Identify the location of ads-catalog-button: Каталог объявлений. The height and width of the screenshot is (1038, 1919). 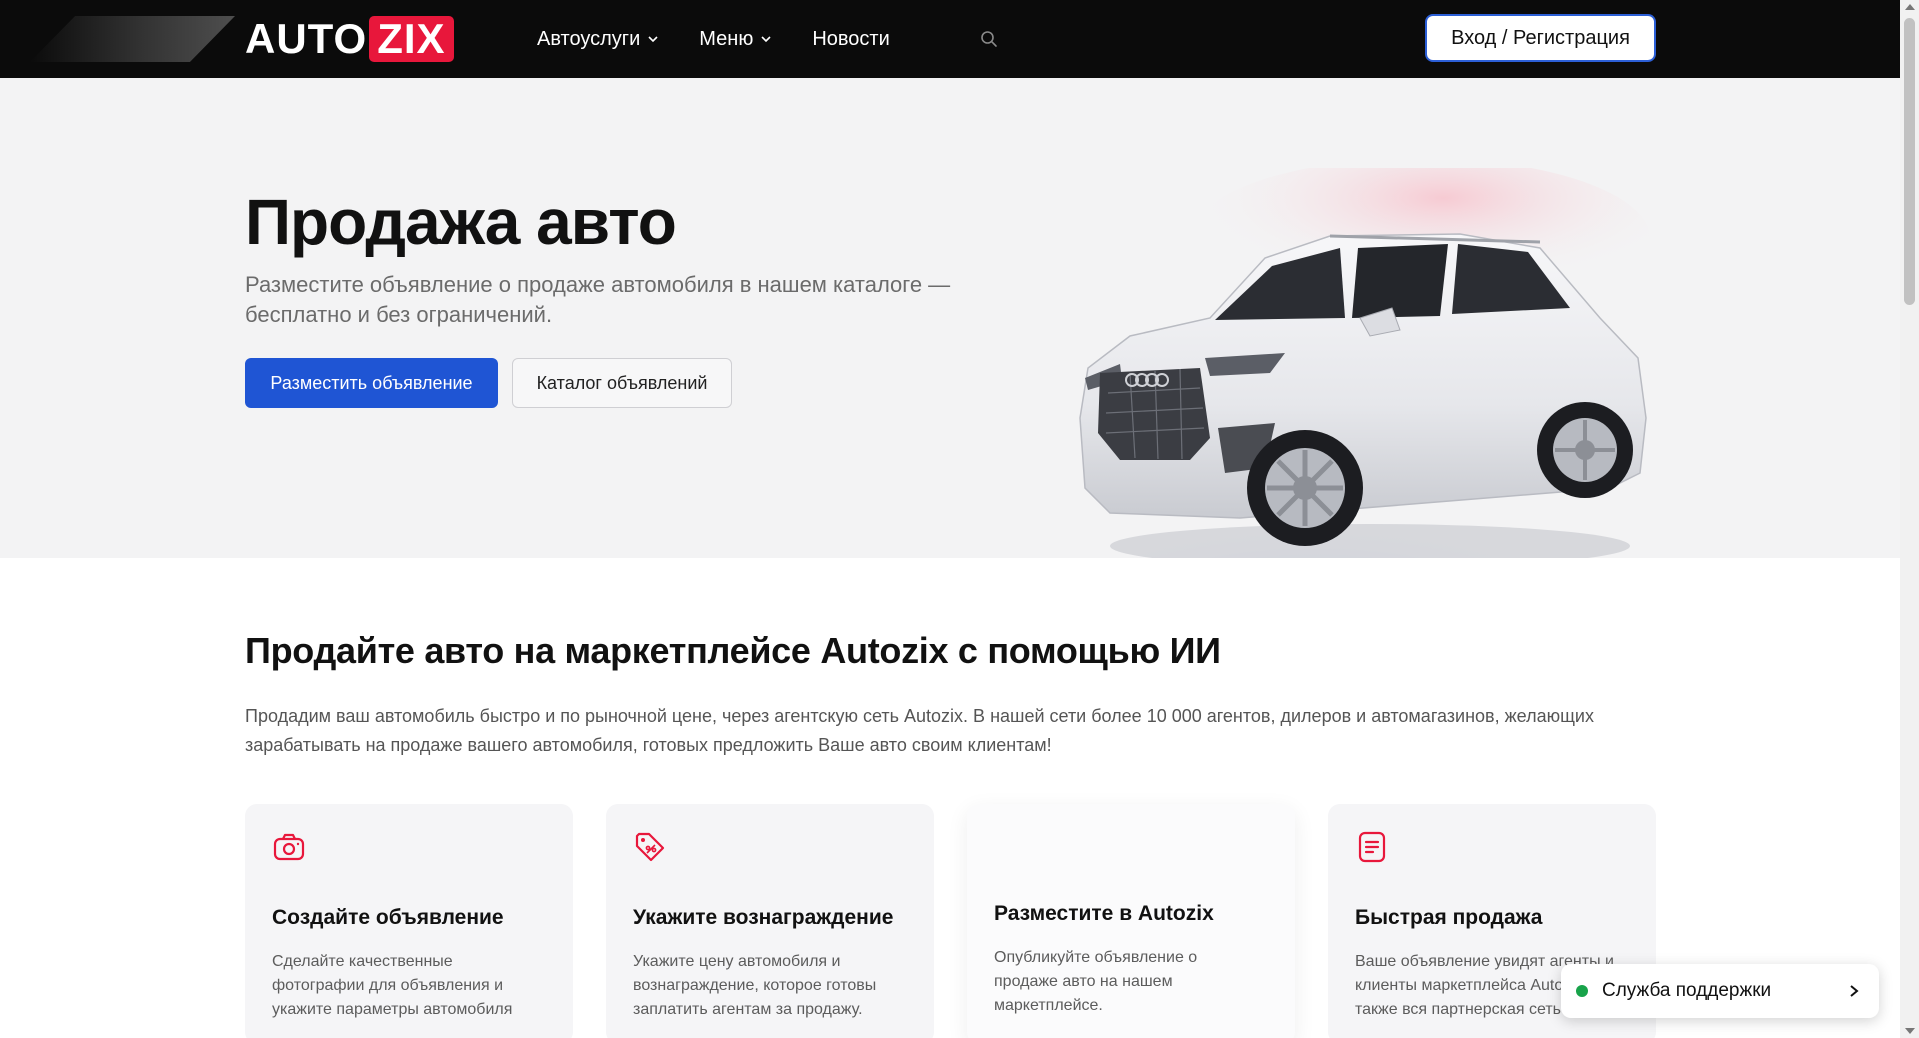
(622, 383).